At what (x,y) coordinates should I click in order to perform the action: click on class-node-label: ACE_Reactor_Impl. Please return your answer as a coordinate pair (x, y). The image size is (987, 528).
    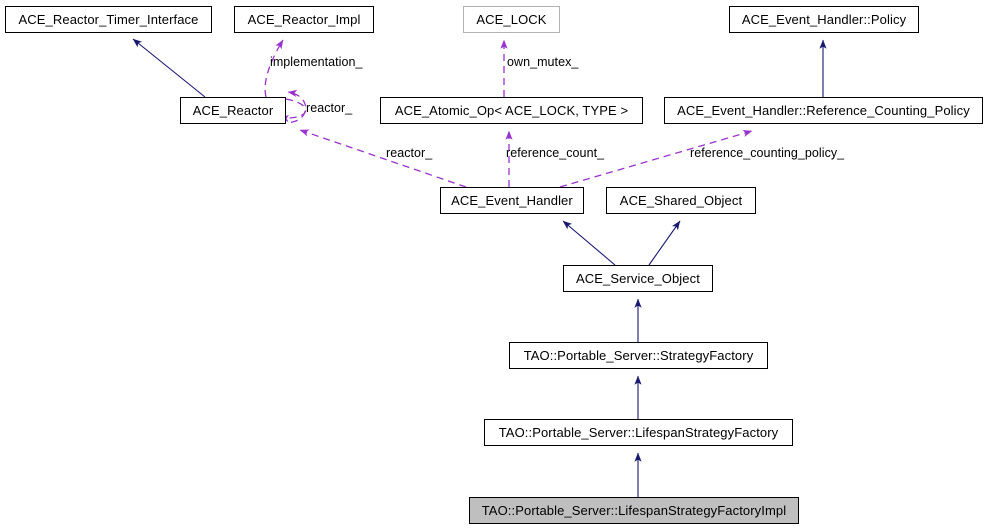
    Looking at the image, I should click on (304, 19).